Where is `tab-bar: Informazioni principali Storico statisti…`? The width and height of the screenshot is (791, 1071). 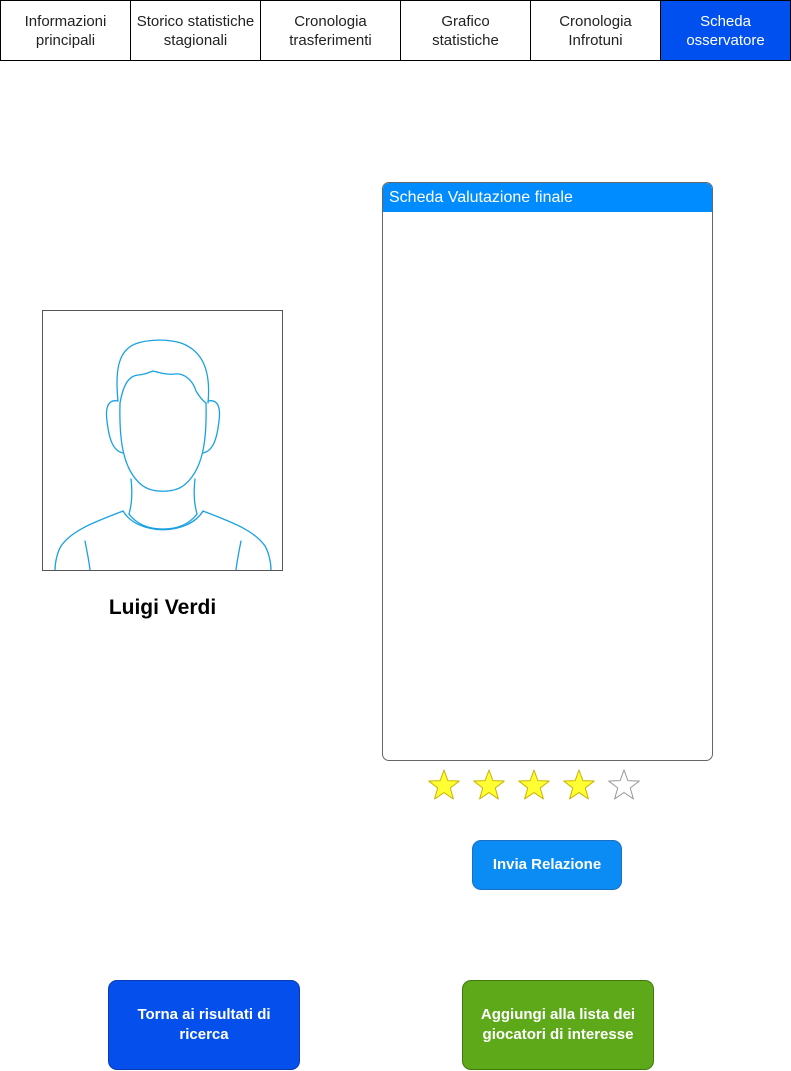 tab-bar: Informazioni principali Storico statisti… is located at coordinates (395, 30).